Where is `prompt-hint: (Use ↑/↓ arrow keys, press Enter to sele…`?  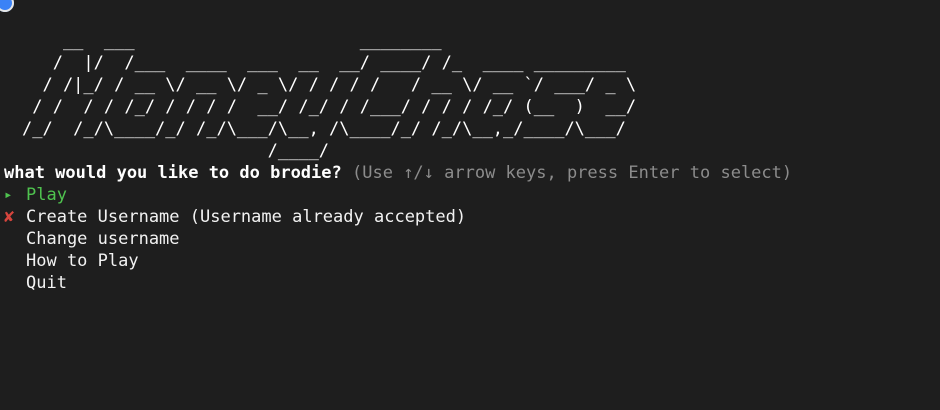
prompt-hint: (Use ↑/↓ arrow keys, press Enter to sele… is located at coordinates (572, 173).